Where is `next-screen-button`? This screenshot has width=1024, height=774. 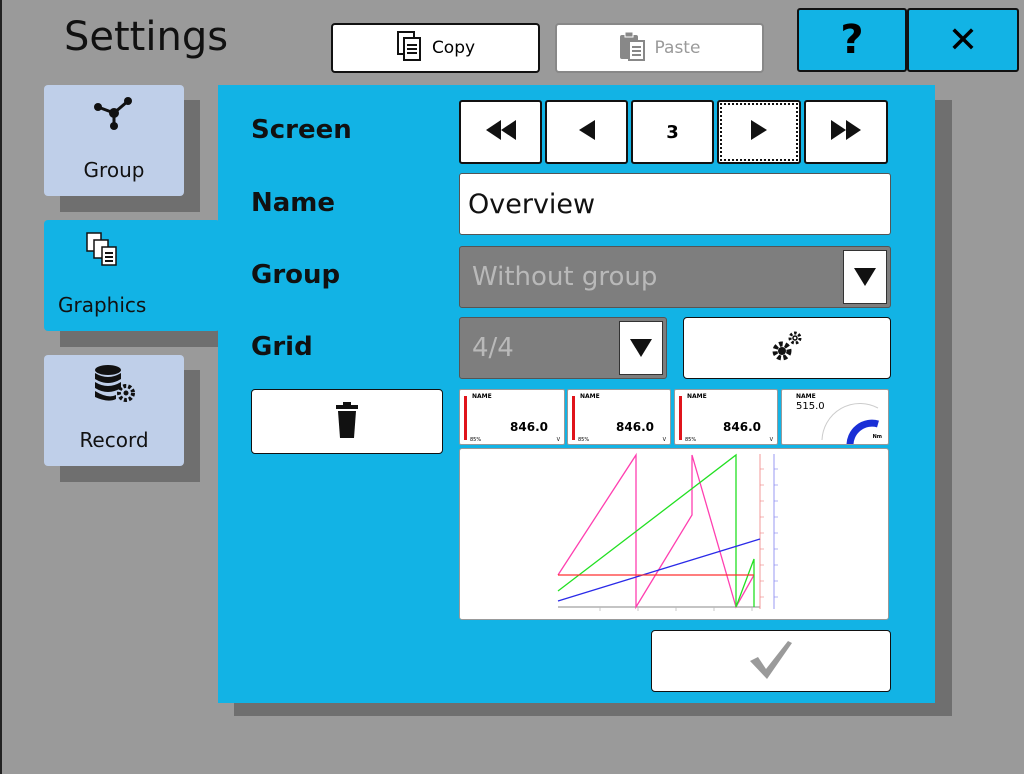
next-screen-button is located at coordinates (759, 132).